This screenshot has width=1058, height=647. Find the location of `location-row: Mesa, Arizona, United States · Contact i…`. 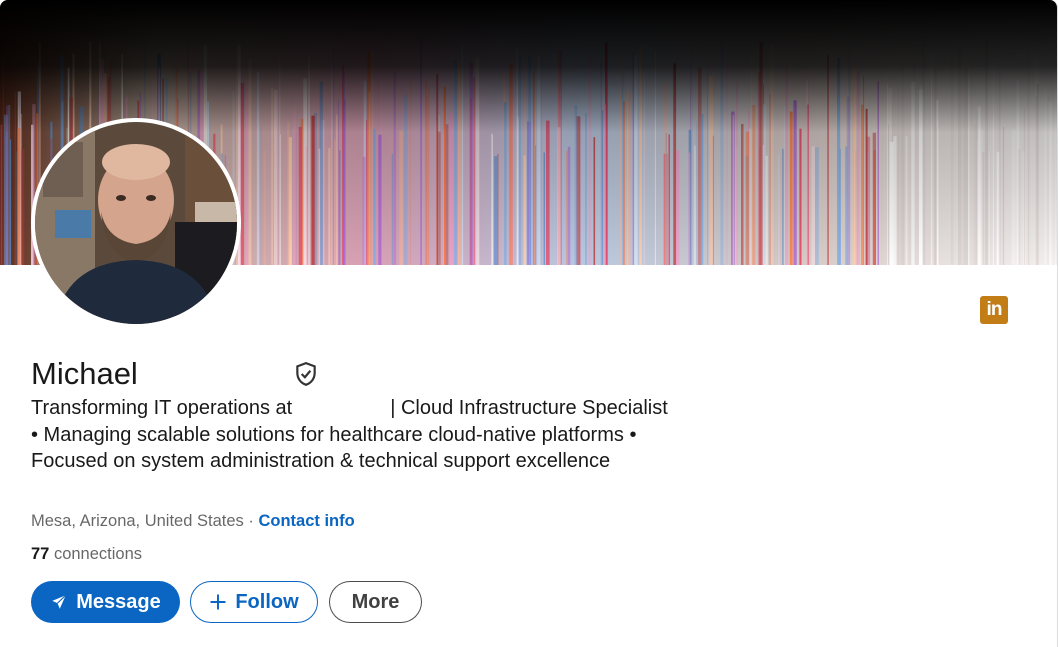

location-row: Mesa, Arizona, United States · Contact i… is located at coordinates (193, 521).